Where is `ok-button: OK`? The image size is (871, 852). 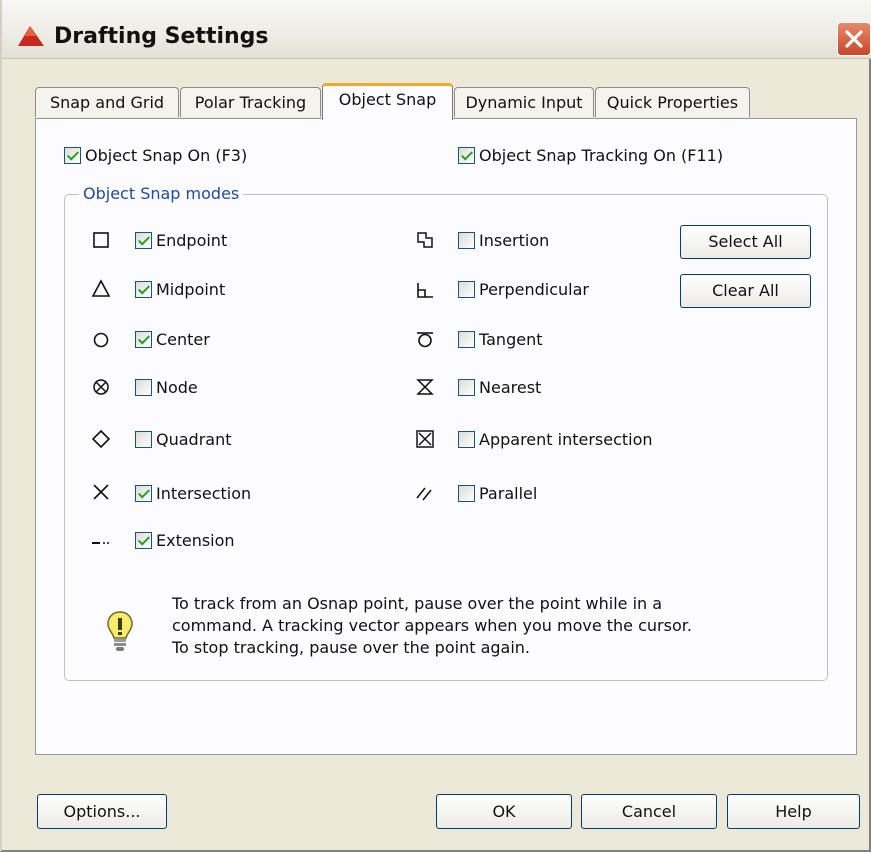
ok-button: OK is located at coordinates (504, 811).